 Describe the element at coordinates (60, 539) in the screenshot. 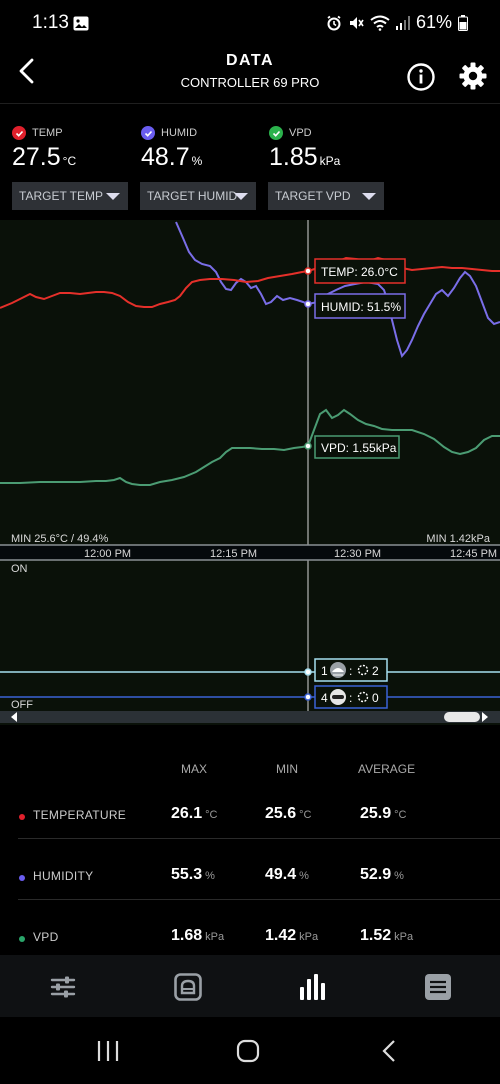

I see `min-temp-humid-label: MIN 25.6°C / 49.4%` at that location.